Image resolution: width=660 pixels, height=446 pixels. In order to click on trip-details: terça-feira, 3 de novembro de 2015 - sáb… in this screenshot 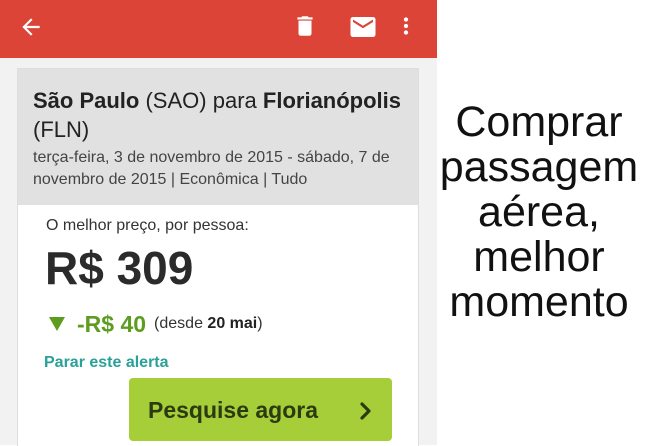, I will do `click(211, 168)`.